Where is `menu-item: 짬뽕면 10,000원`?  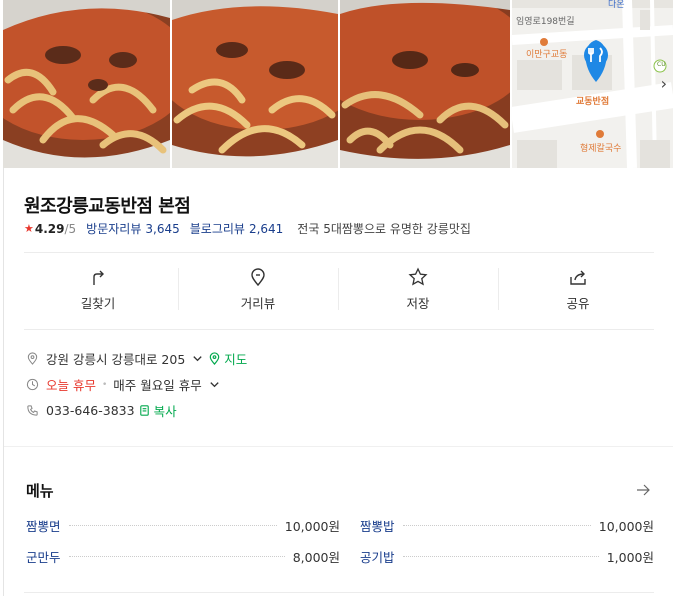
menu-item: 짬뽕면 10,000원 is located at coordinates (183, 525).